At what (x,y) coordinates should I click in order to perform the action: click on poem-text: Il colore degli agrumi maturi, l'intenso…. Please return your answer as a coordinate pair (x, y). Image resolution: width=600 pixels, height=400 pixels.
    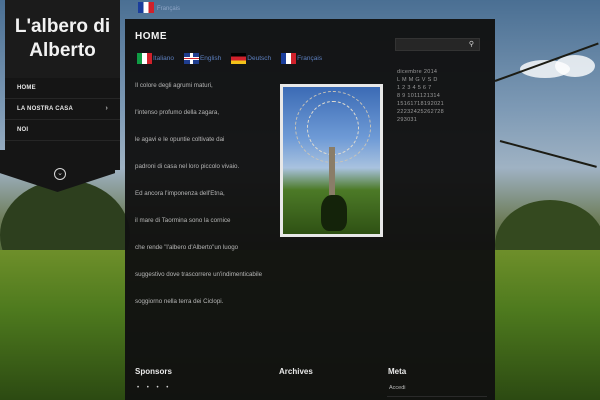
    Looking at the image, I should click on (205, 203).